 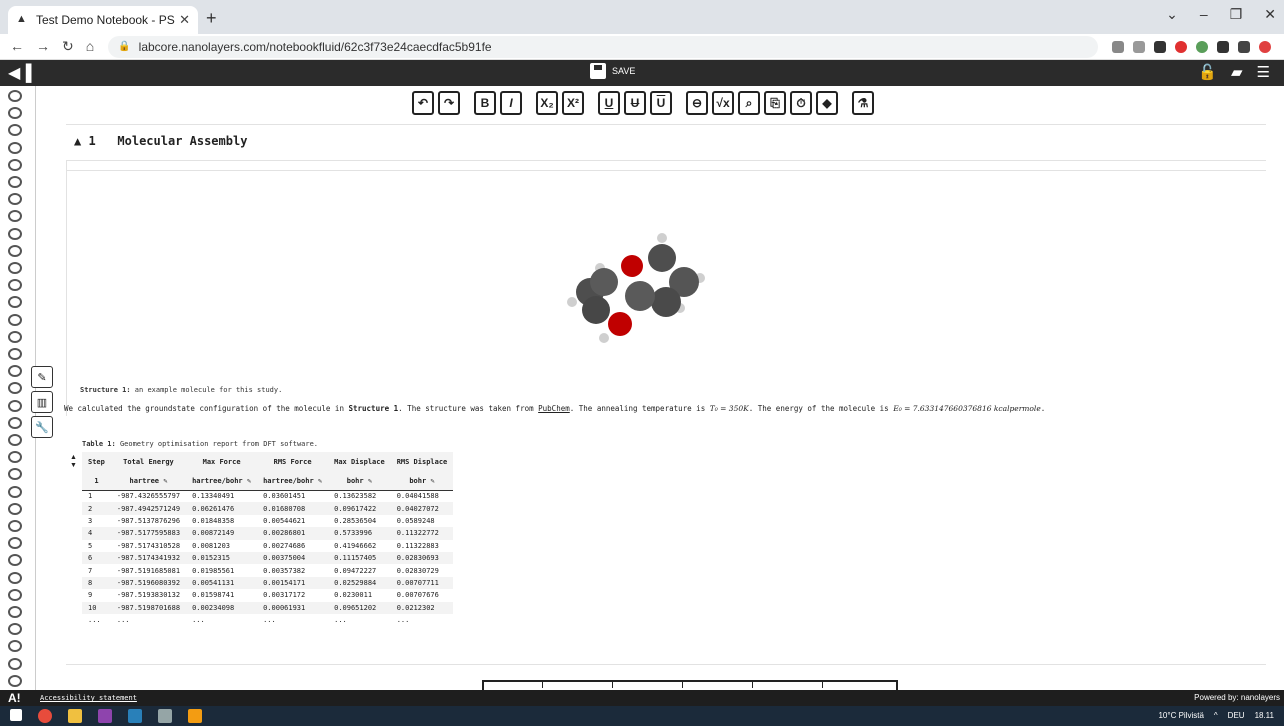 What do you see at coordinates (1264, 715) in the screenshot?
I see `clock: 18.11` at bounding box center [1264, 715].